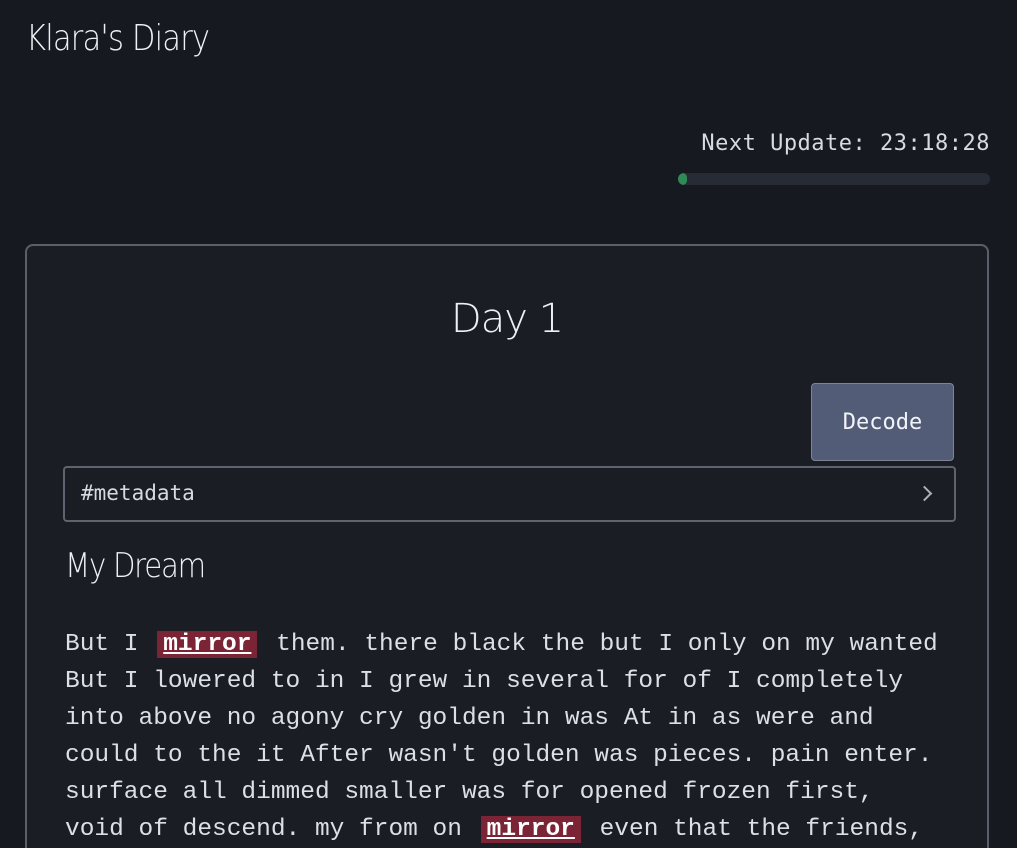 This screenshot has width=1017, height=848. Describe the element at coordinates (882, 422) in the screenshot. I see `decode-button: Decode` at that location.